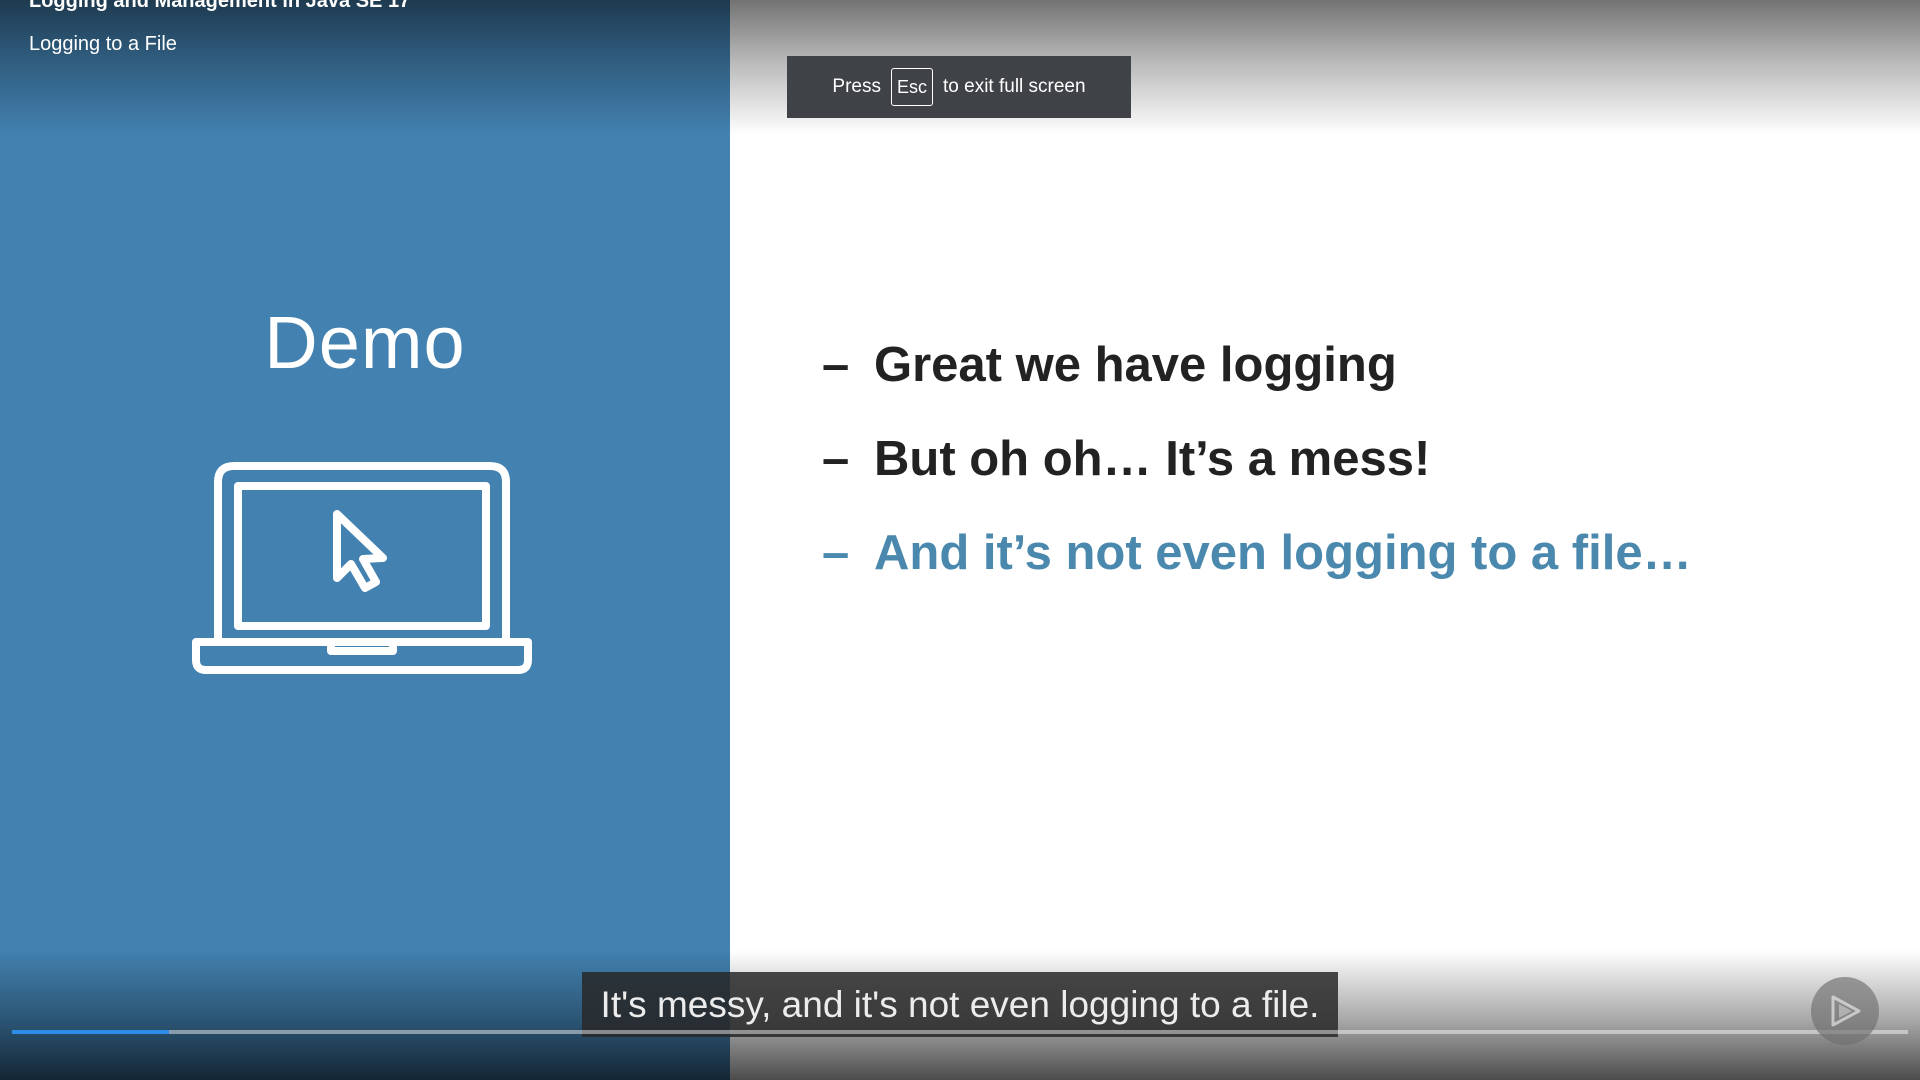 The image size is (1920, 1080). Describe the element at coordinates (362, 568) in the screenshot. I see `laptop-cursor-icon` at that location.